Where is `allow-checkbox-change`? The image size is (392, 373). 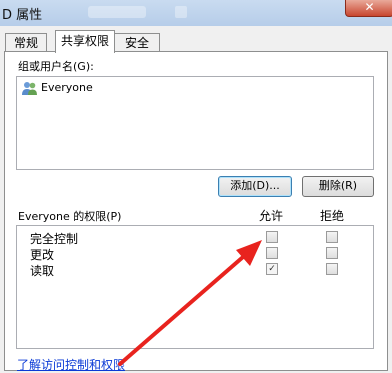
allow-checkbox-change is located at coordinates (272, 253).